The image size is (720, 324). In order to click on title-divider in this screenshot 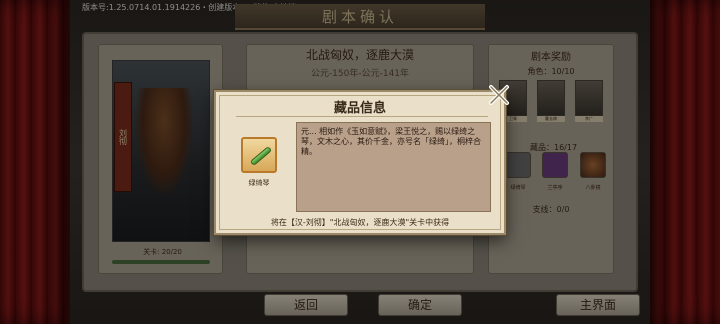, I will do `click(362, 116)`.